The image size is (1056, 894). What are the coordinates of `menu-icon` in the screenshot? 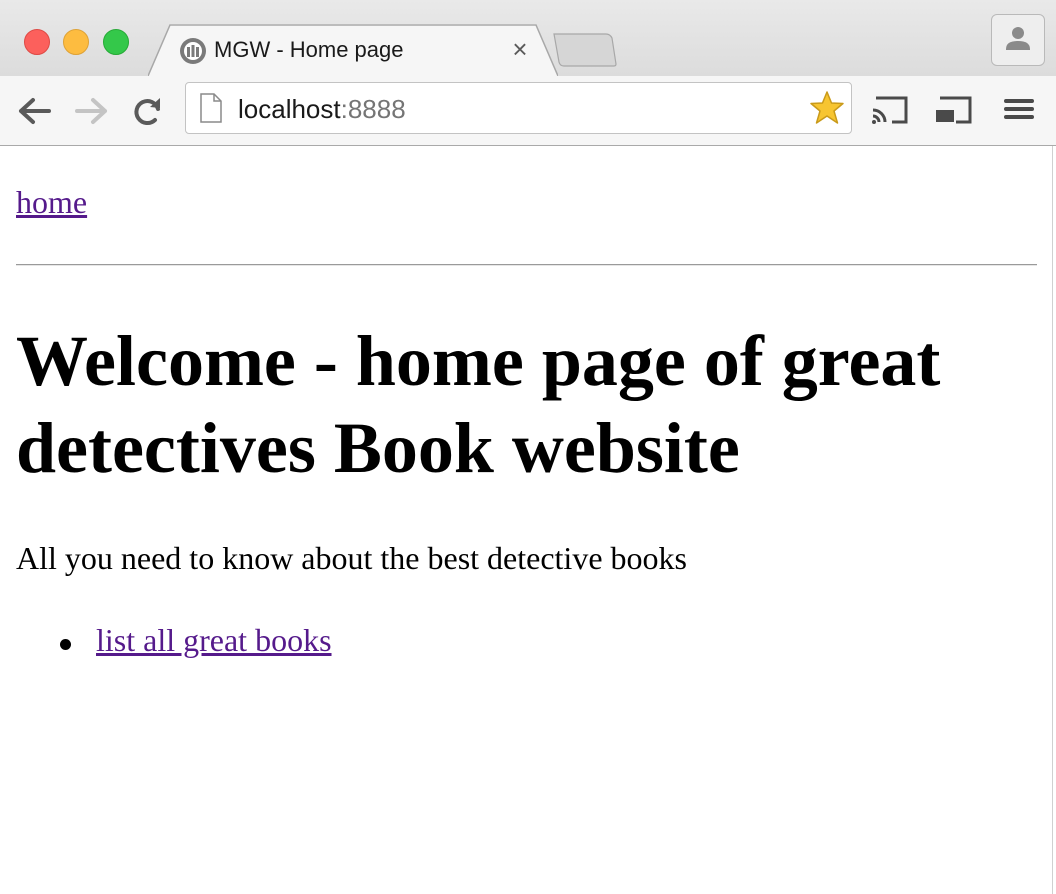 It's located at (1020, 109).